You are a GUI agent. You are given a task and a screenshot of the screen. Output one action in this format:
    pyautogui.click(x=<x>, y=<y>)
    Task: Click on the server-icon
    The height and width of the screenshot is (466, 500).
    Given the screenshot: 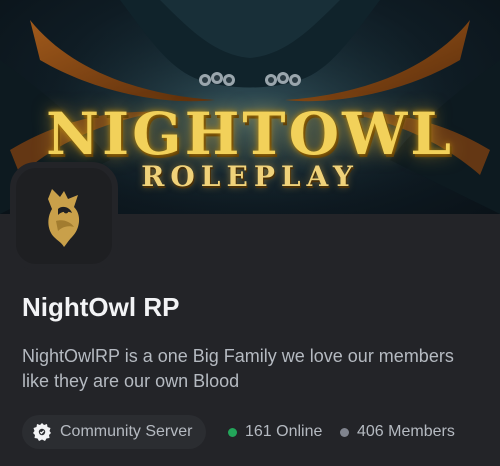 What is the action you would take?
    pyautogui.click(x=64, y=216)
    